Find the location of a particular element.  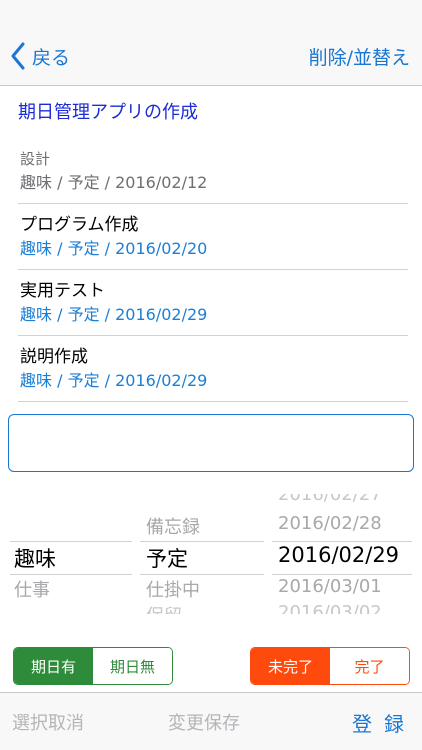

back-button: 戻る is located at coordinates (40, 56).